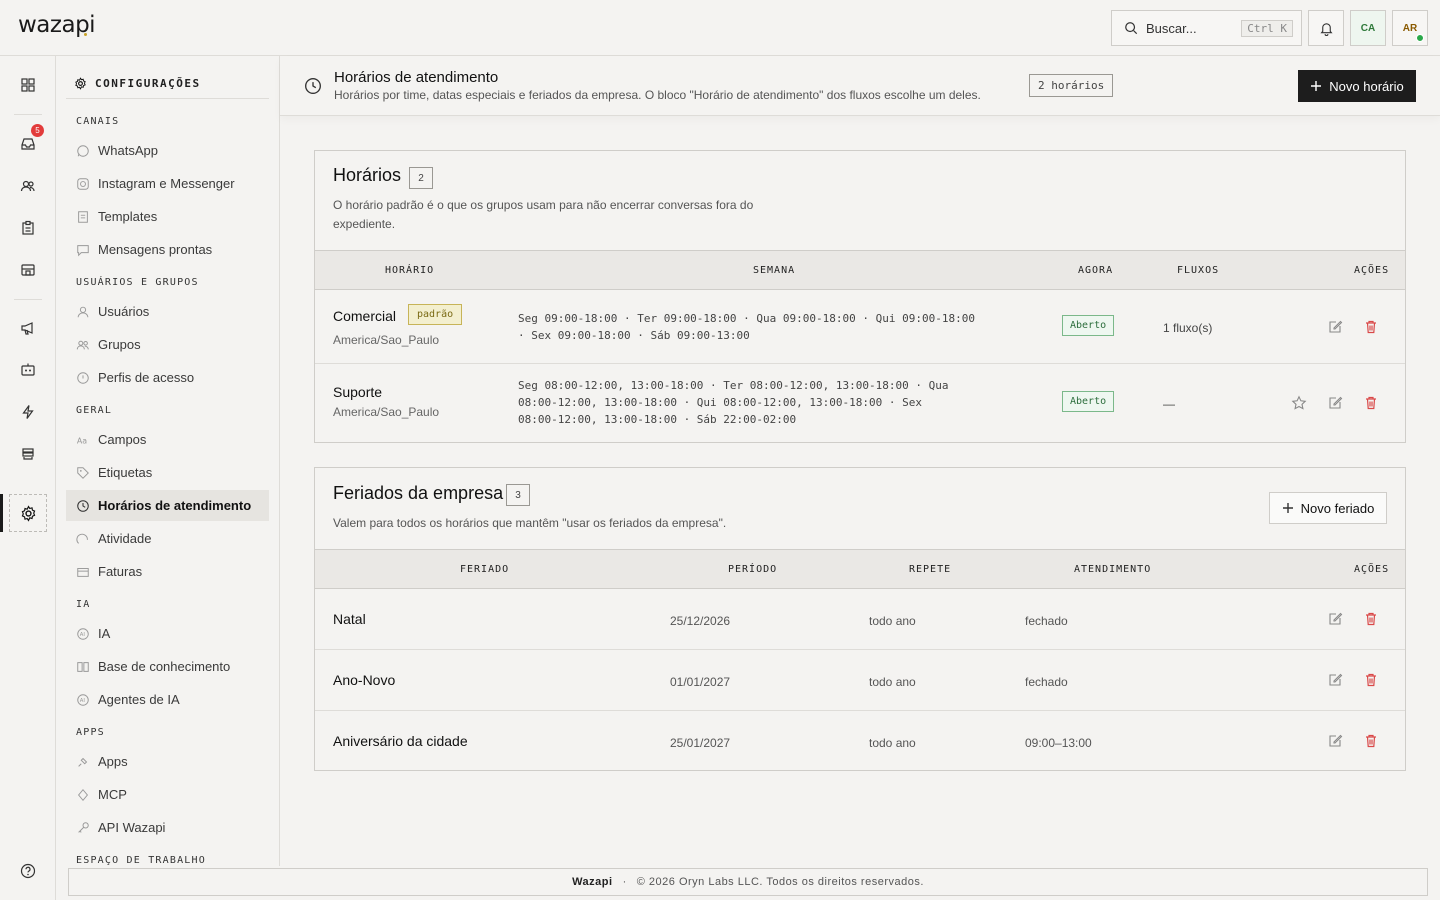 The image size is (1440, 900). I want to click on star-icon, so click(1299, 403).